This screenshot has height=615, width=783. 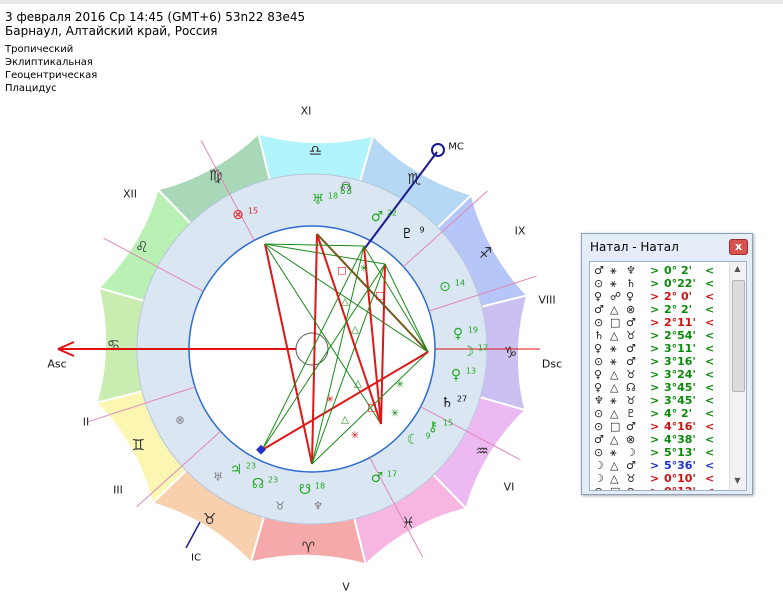 I want to click on close-button: x, so click(x=738, y=247).